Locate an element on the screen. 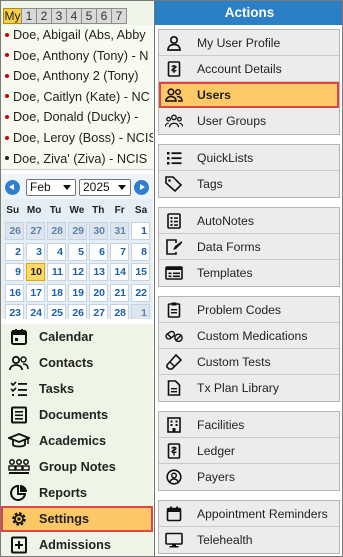 Image resolution: width=343 pixels, height=557 pixels. calendar-day: 5 is located at coordinates (77, 251).